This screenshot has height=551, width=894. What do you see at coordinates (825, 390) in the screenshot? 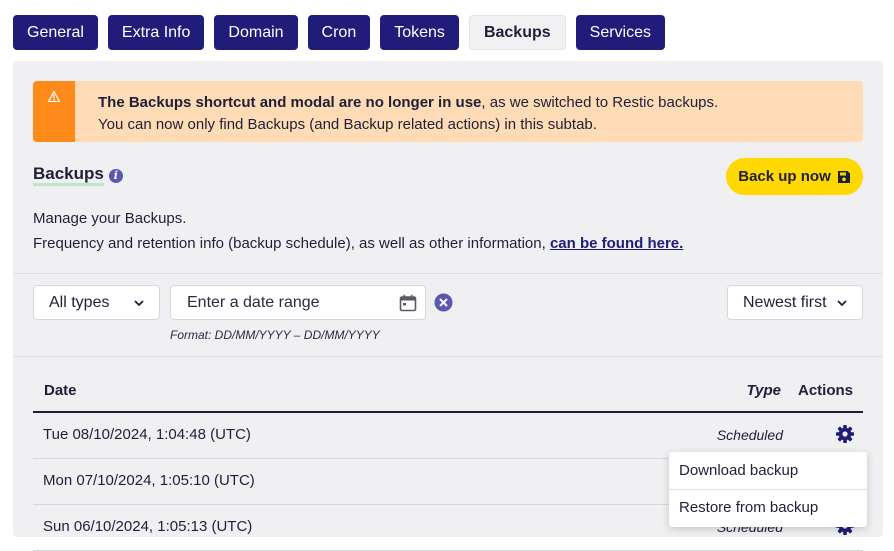
I see `header-actions: Actions` at bounding box center [825, 390].